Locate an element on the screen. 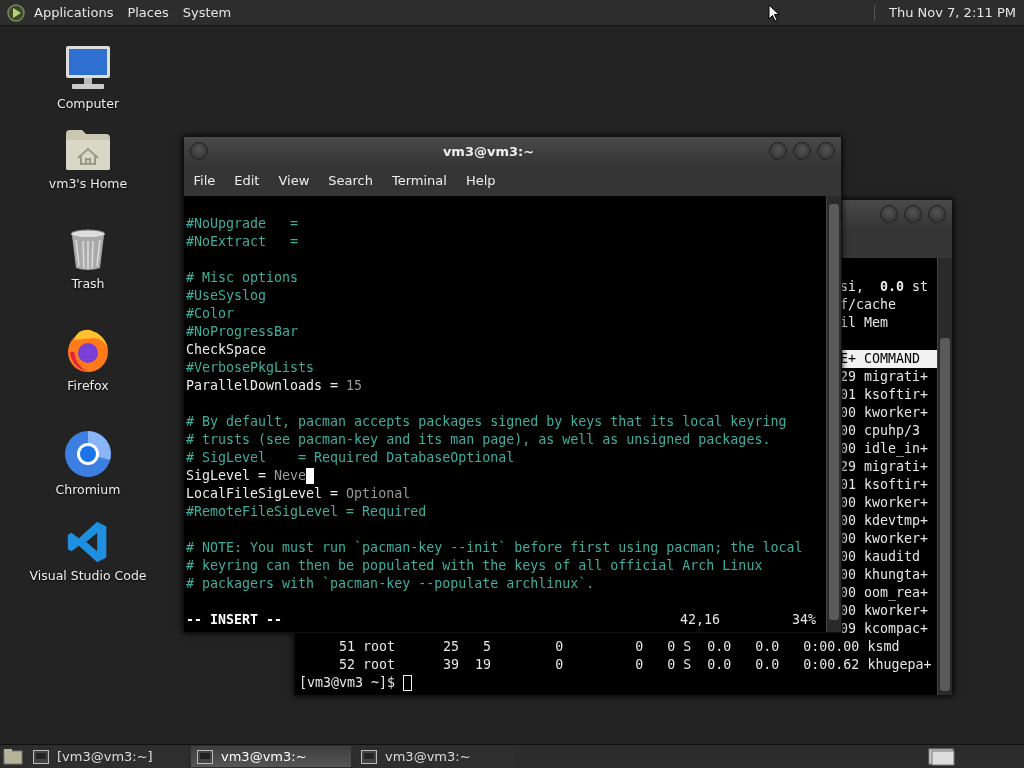  terminal-line: 52 root 39 19 0 0 0 S 0.0 0.0 0:00.62 khugepa+ is located at coordinates (635, 665).